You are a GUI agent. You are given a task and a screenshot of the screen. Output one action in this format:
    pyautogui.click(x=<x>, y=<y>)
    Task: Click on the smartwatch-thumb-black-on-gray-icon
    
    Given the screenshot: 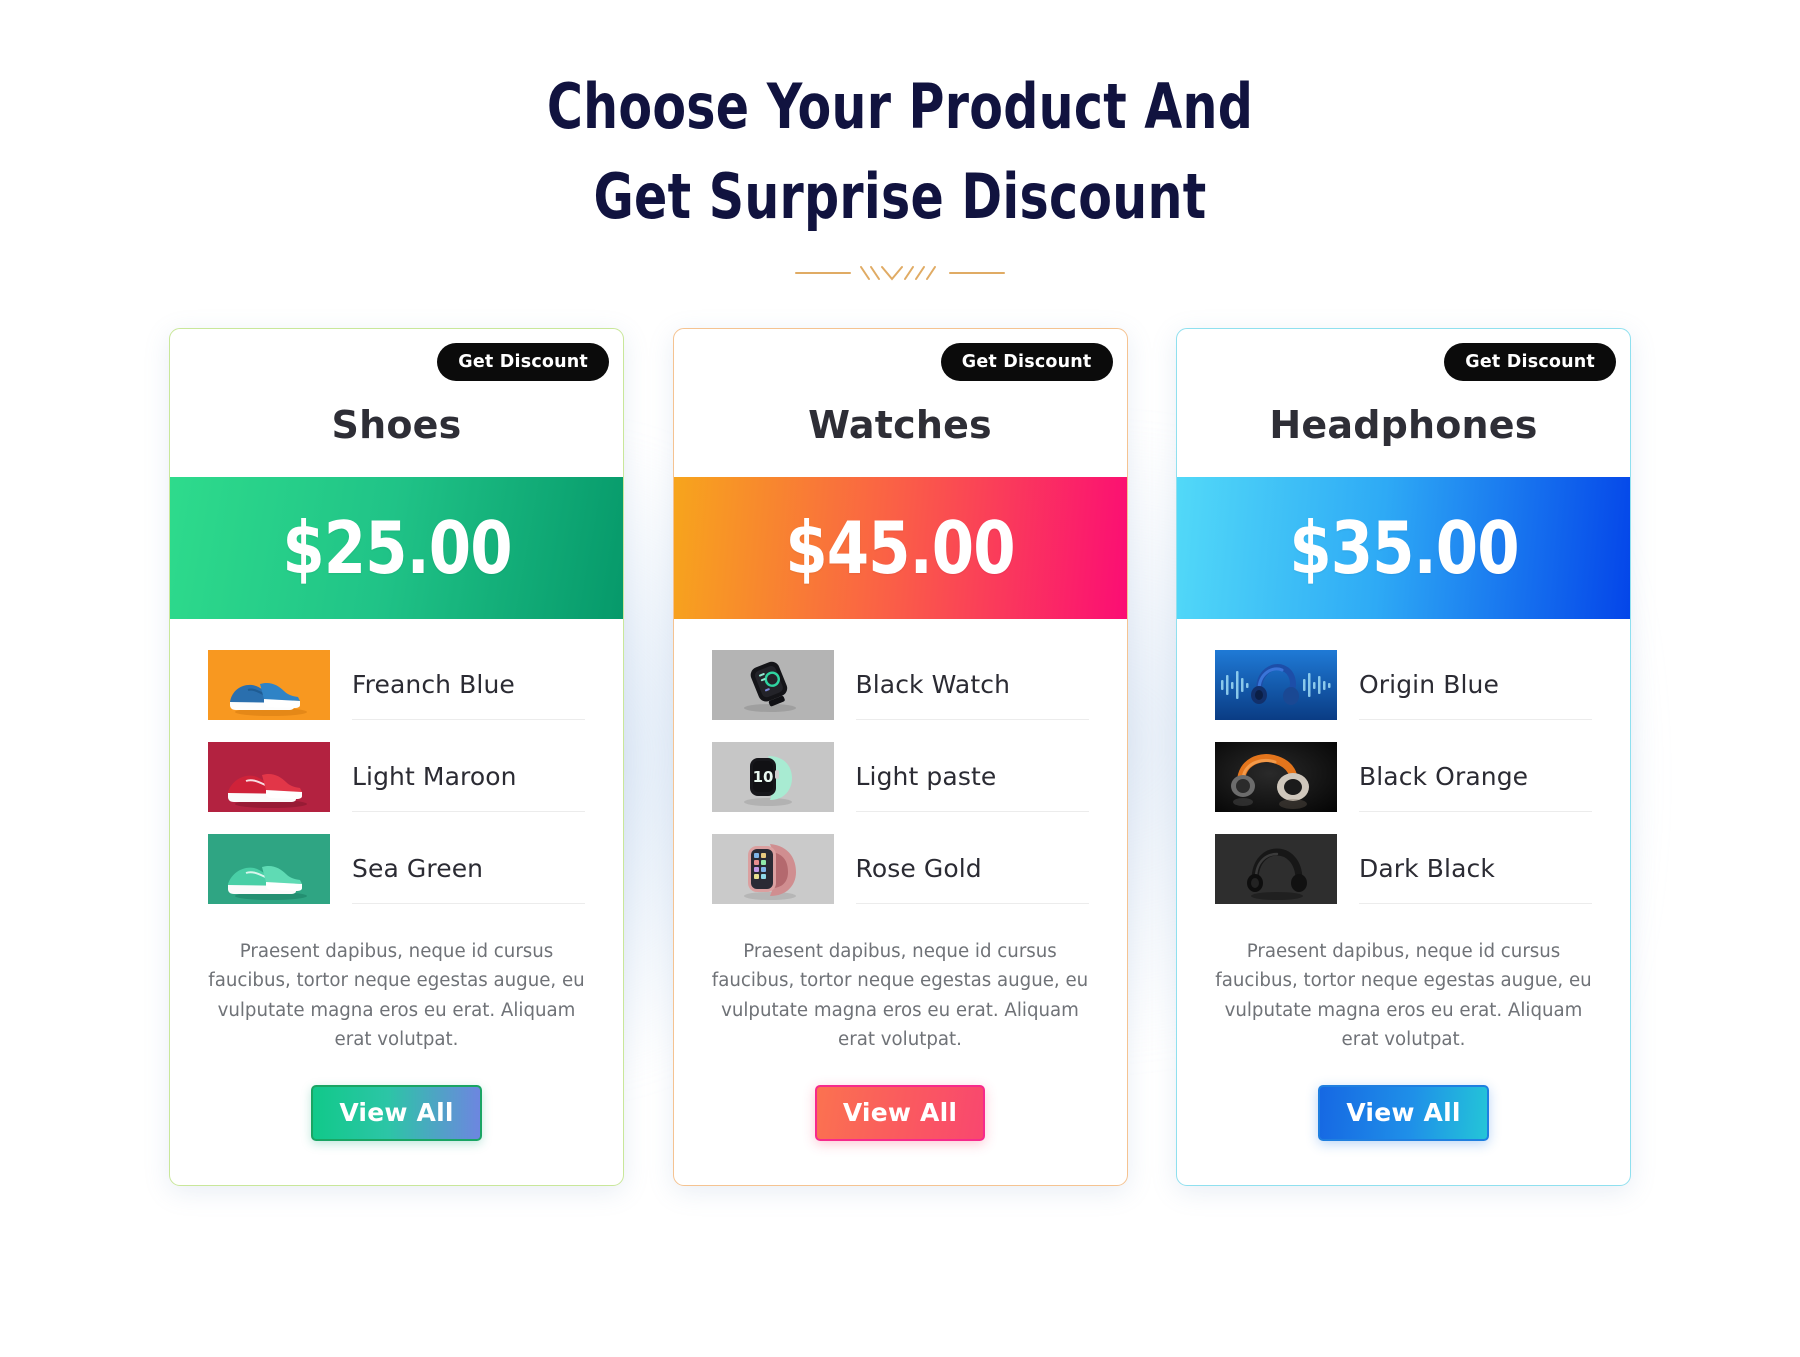 What is the action you would take?
    pyautogui.click(x=772, y=684)
    